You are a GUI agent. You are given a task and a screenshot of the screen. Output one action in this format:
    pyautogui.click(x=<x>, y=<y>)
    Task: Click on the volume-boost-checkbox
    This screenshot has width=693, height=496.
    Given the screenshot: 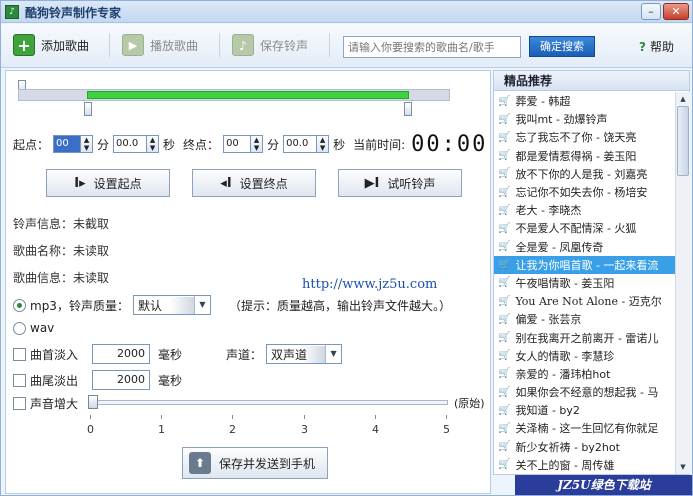 What is the action you would take?
    pyautogui.click(x=19, y=403)
    